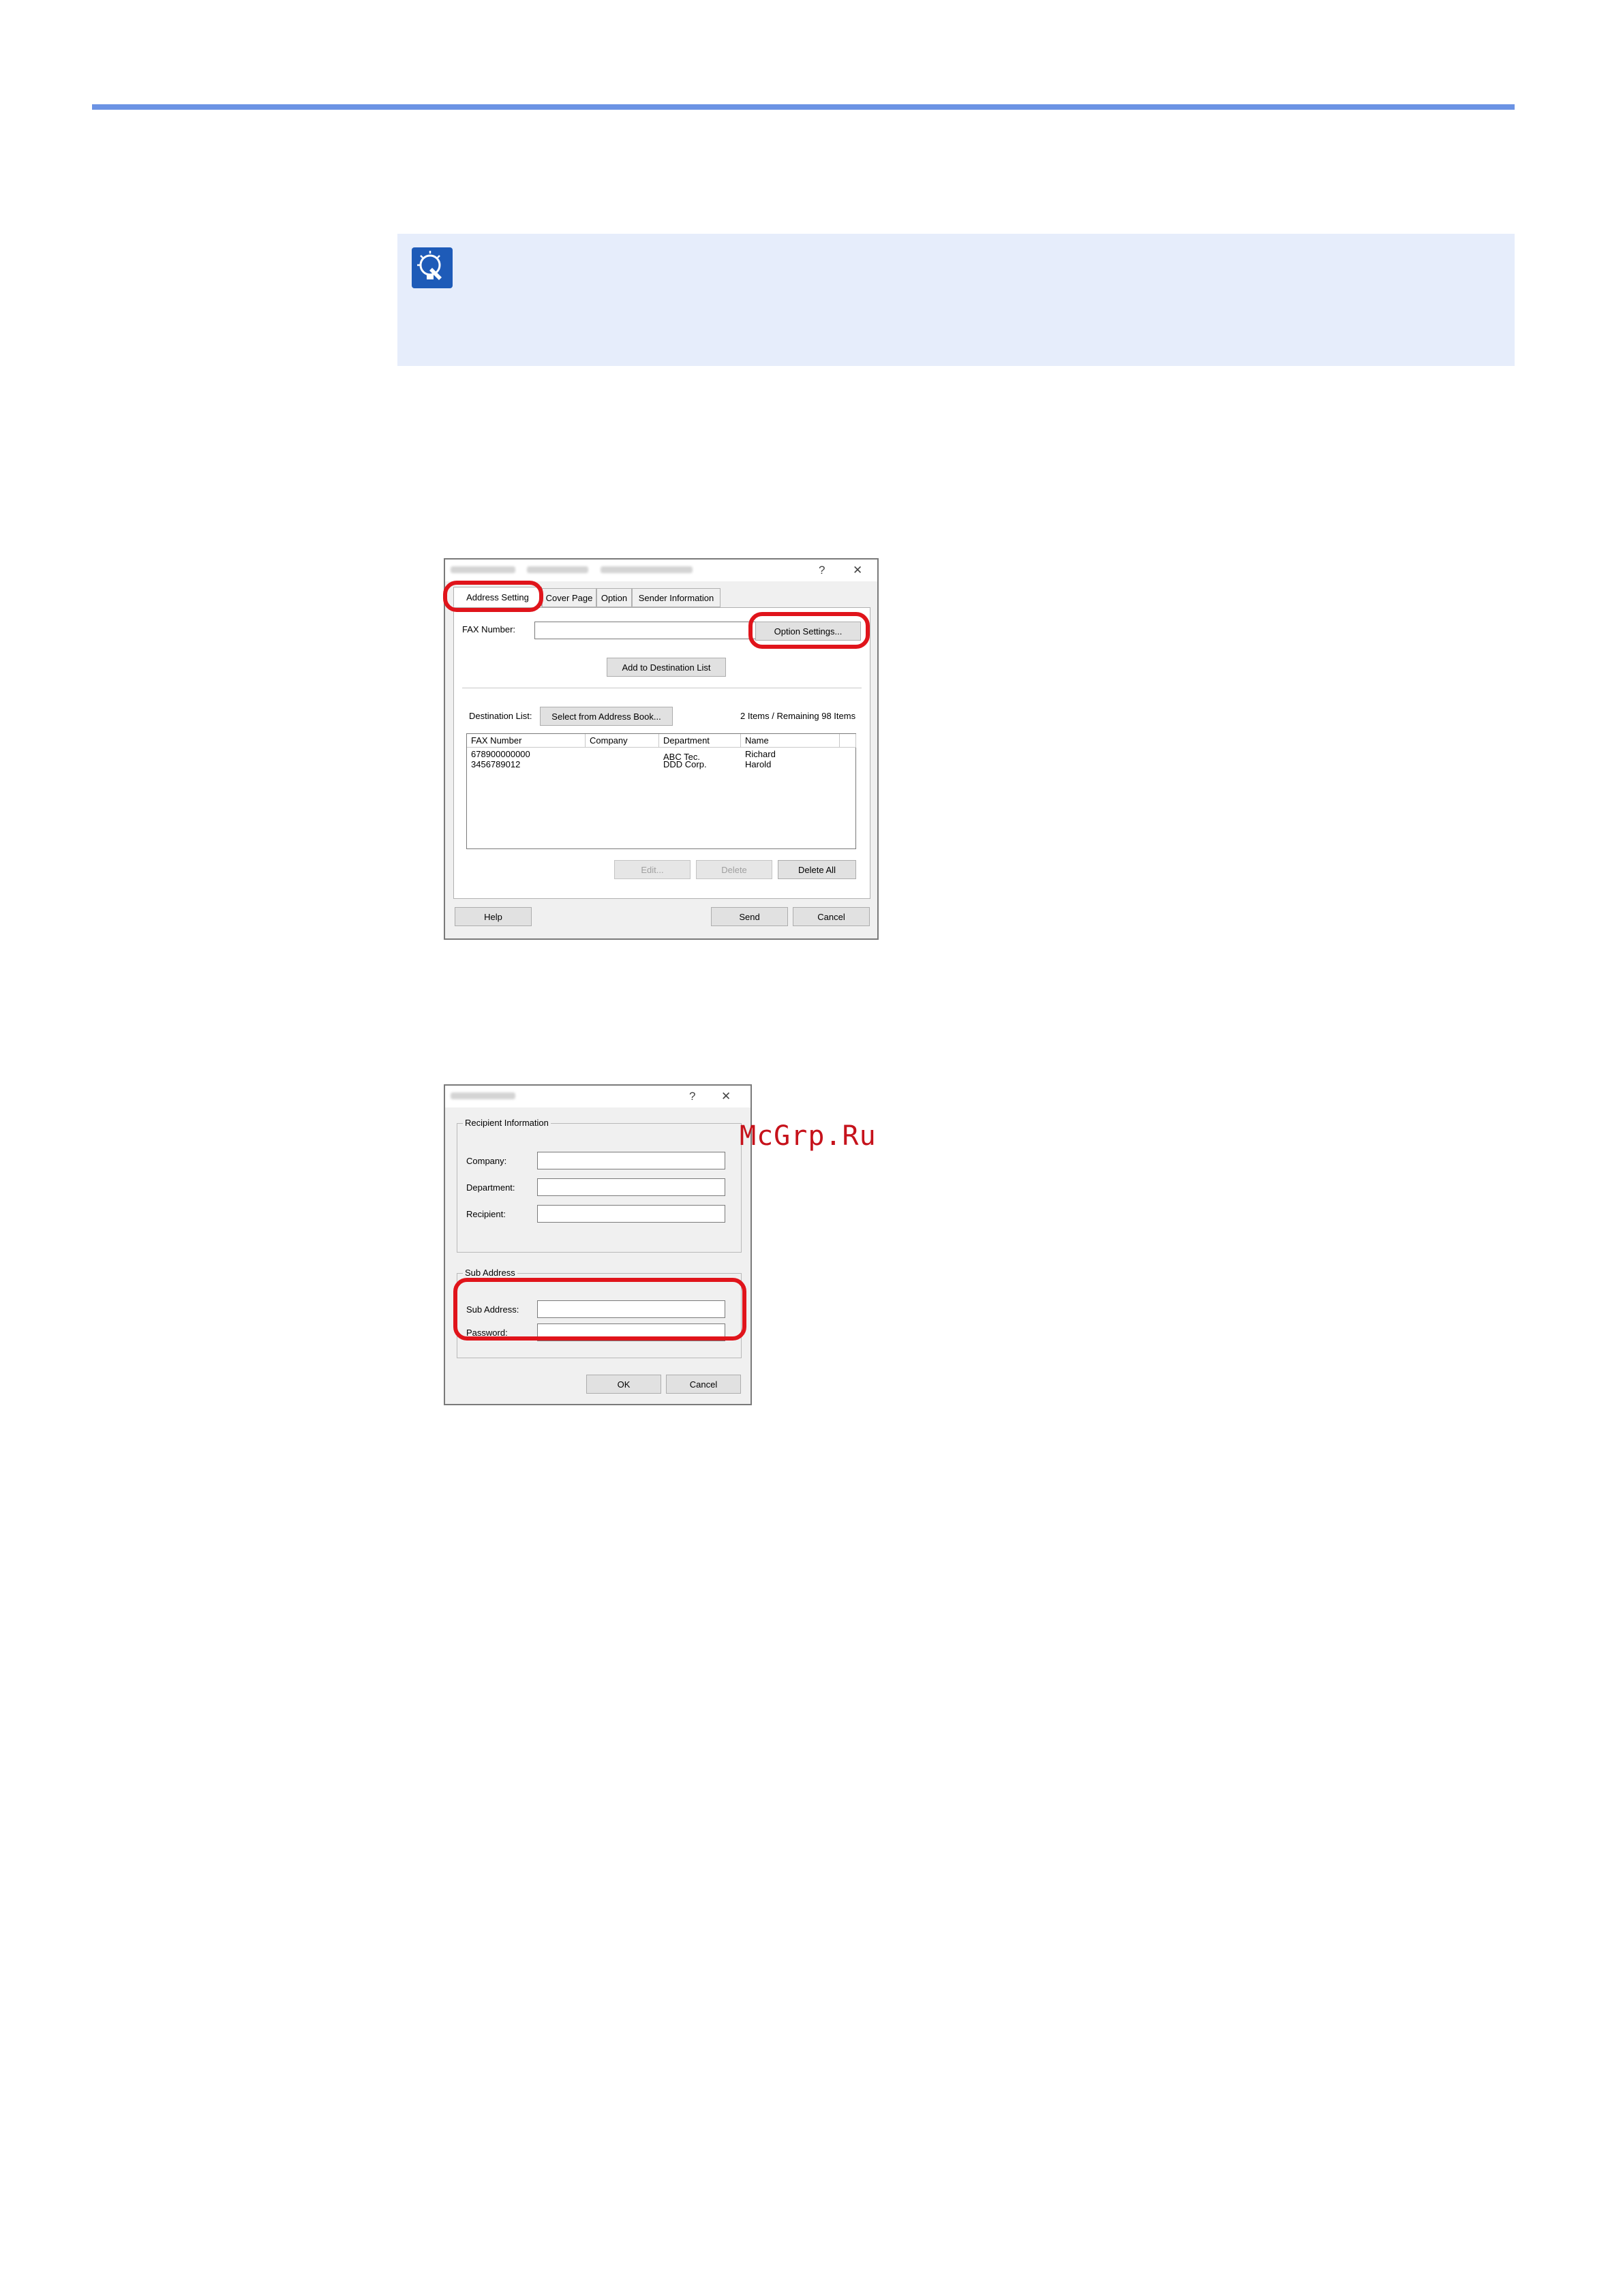 The height and width of the screenshot is (2296, 1623). I want to click on delete-button: Delete, so click(734, 869).